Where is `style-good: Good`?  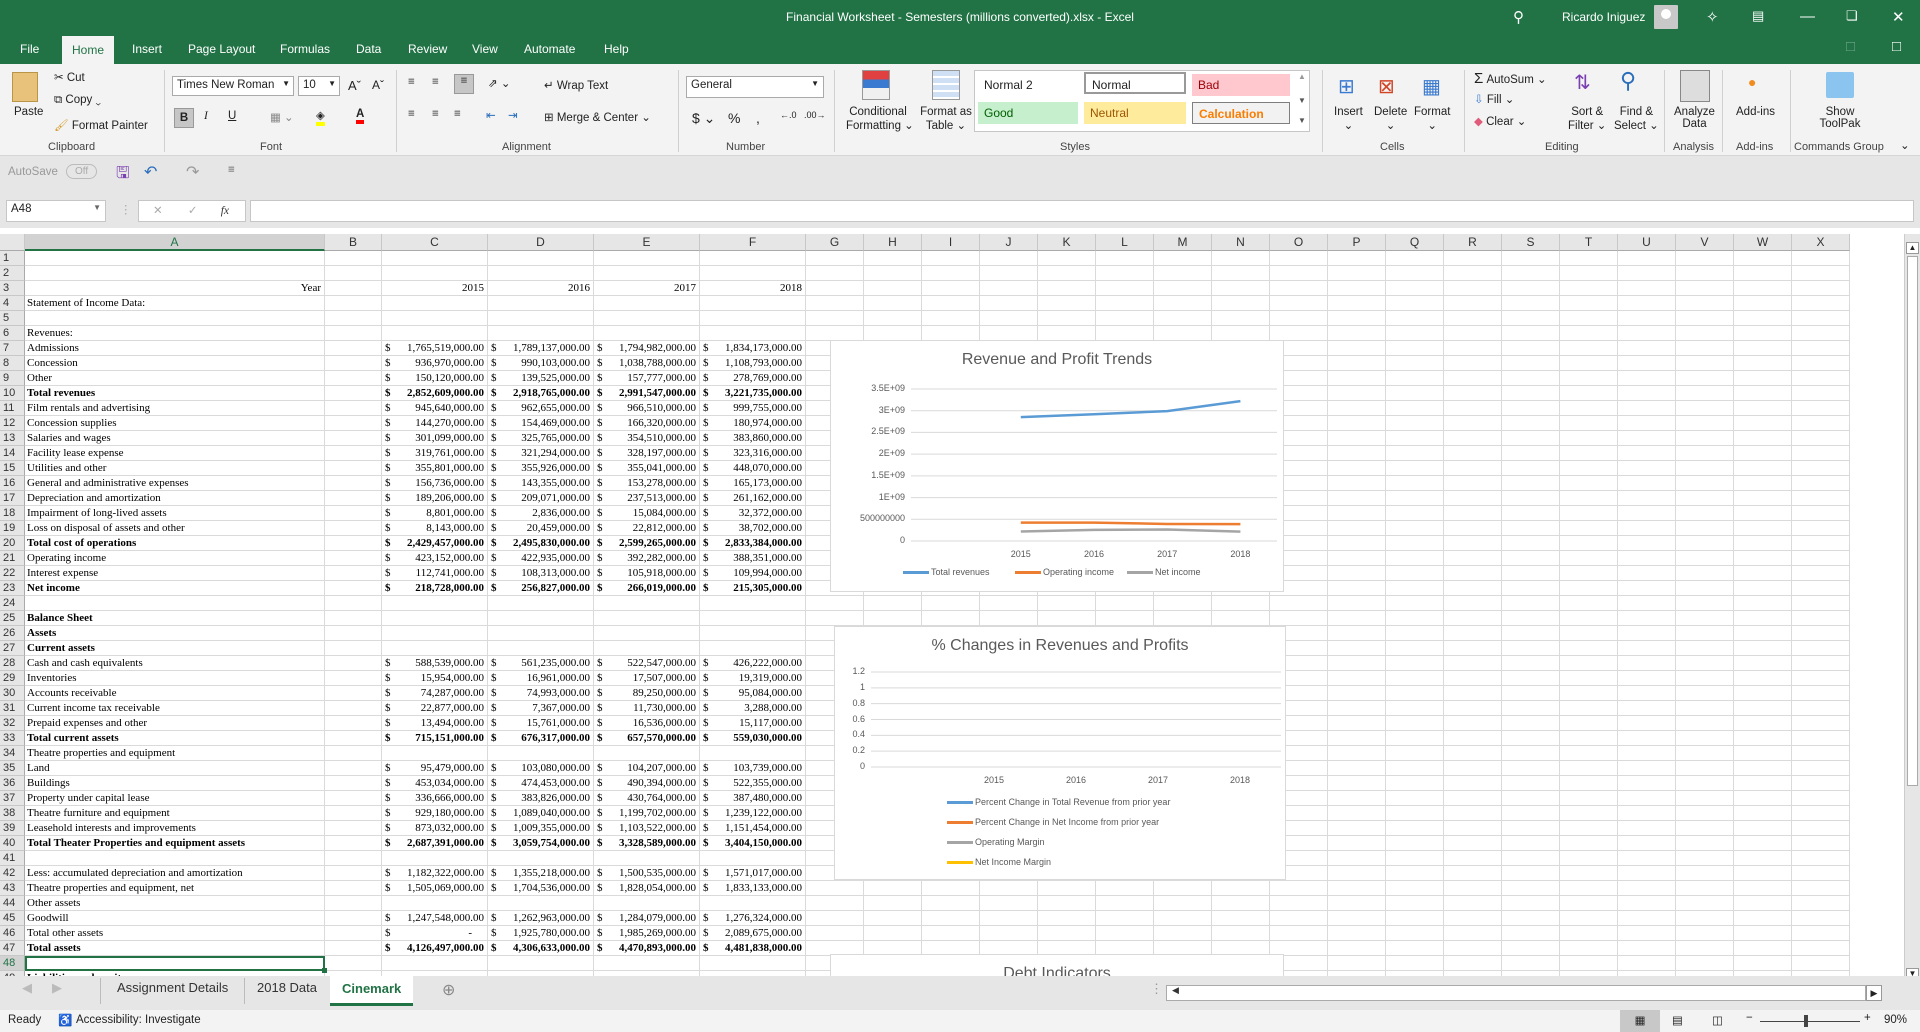
style-good: Good is located at coordinates (1028, 113).